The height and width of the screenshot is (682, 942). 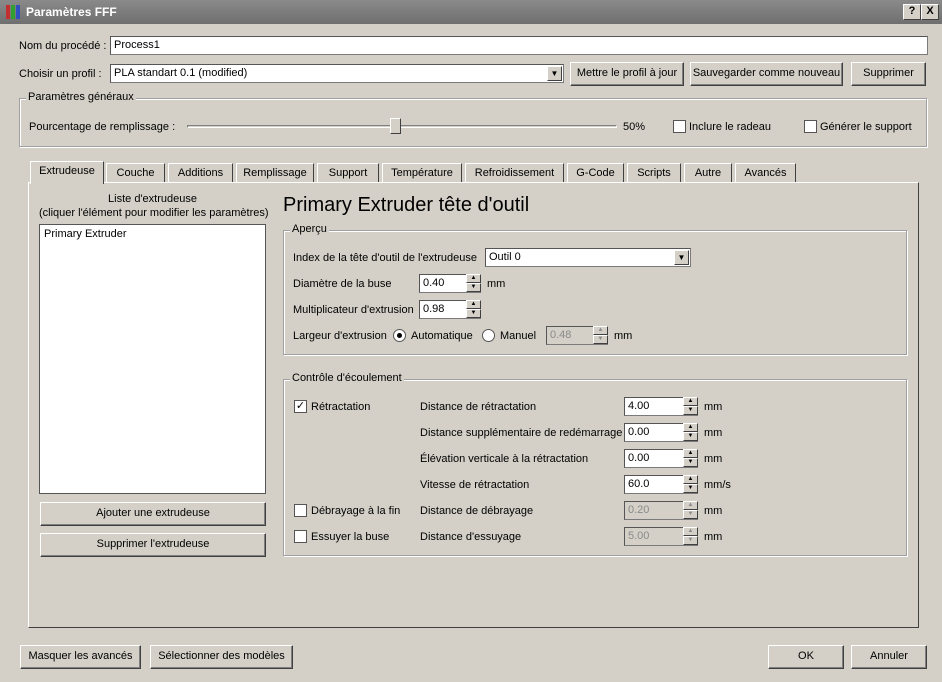 I want to click on tool-index-select: Outil 0 ▼, so click(x=588, y=257).